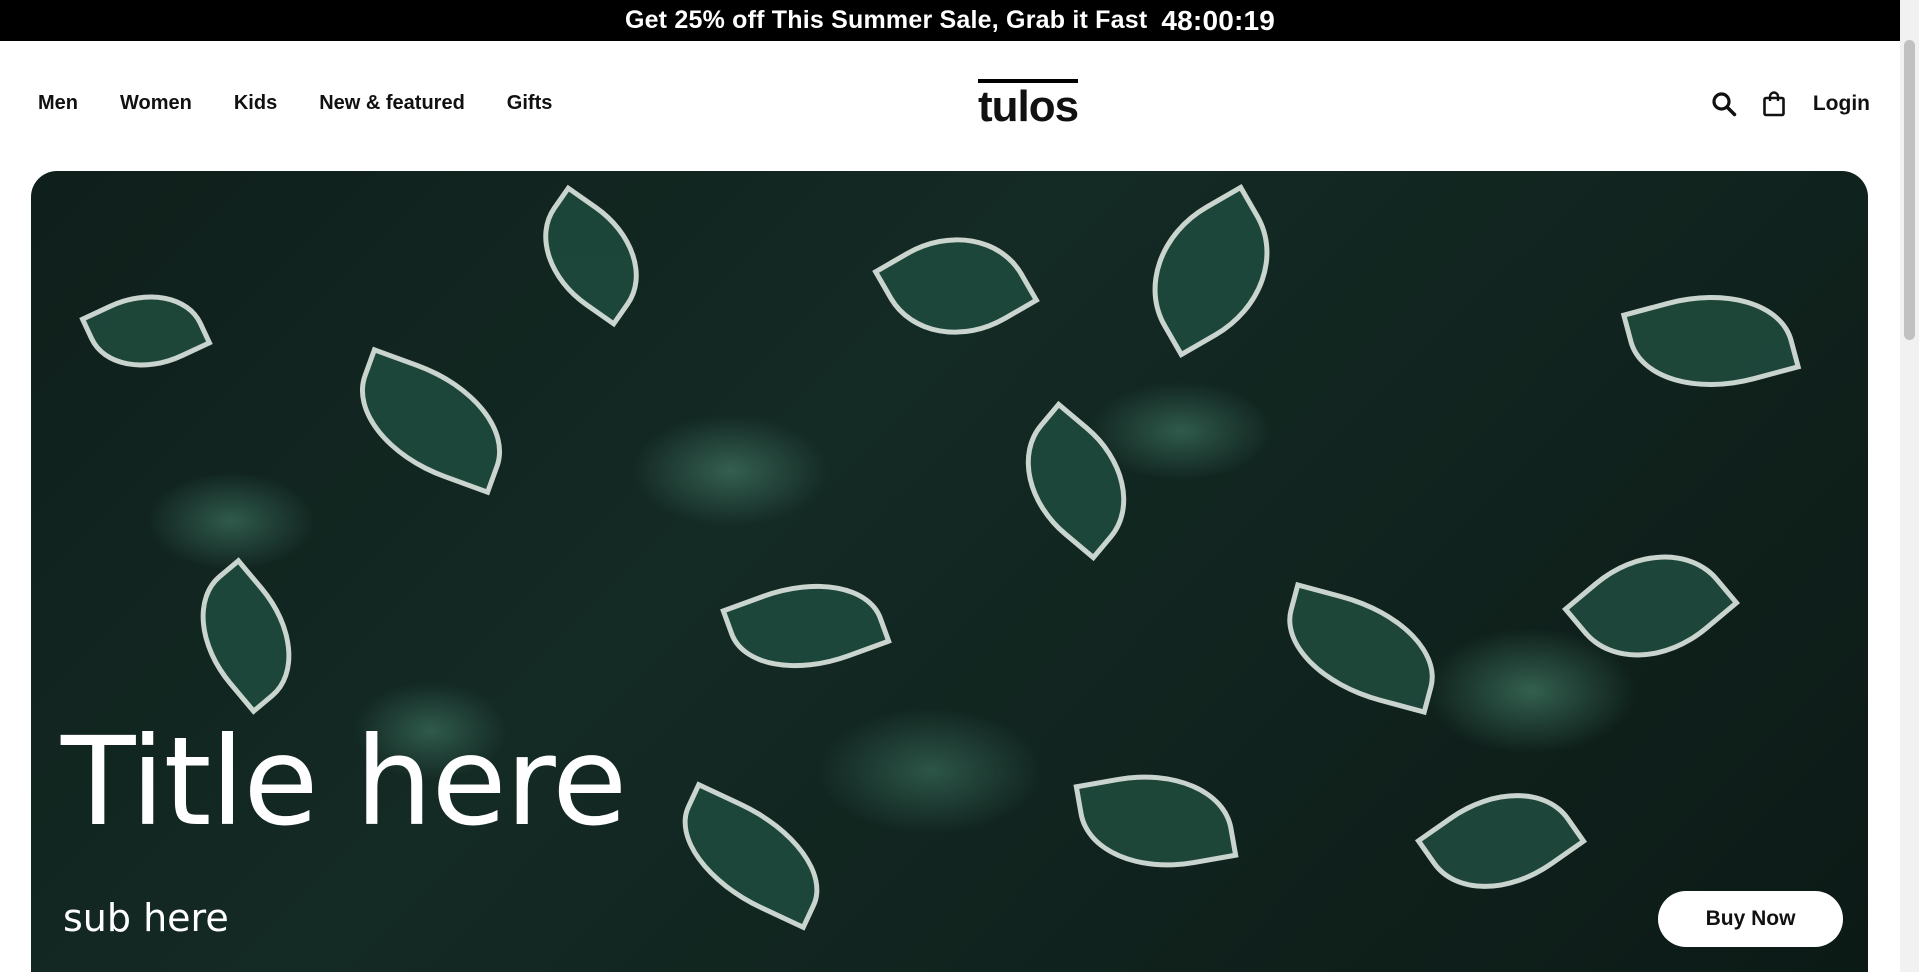  Describe the element at coordinates (1789, 104) in the screenshot. I see `header-actions: Login` at that location.